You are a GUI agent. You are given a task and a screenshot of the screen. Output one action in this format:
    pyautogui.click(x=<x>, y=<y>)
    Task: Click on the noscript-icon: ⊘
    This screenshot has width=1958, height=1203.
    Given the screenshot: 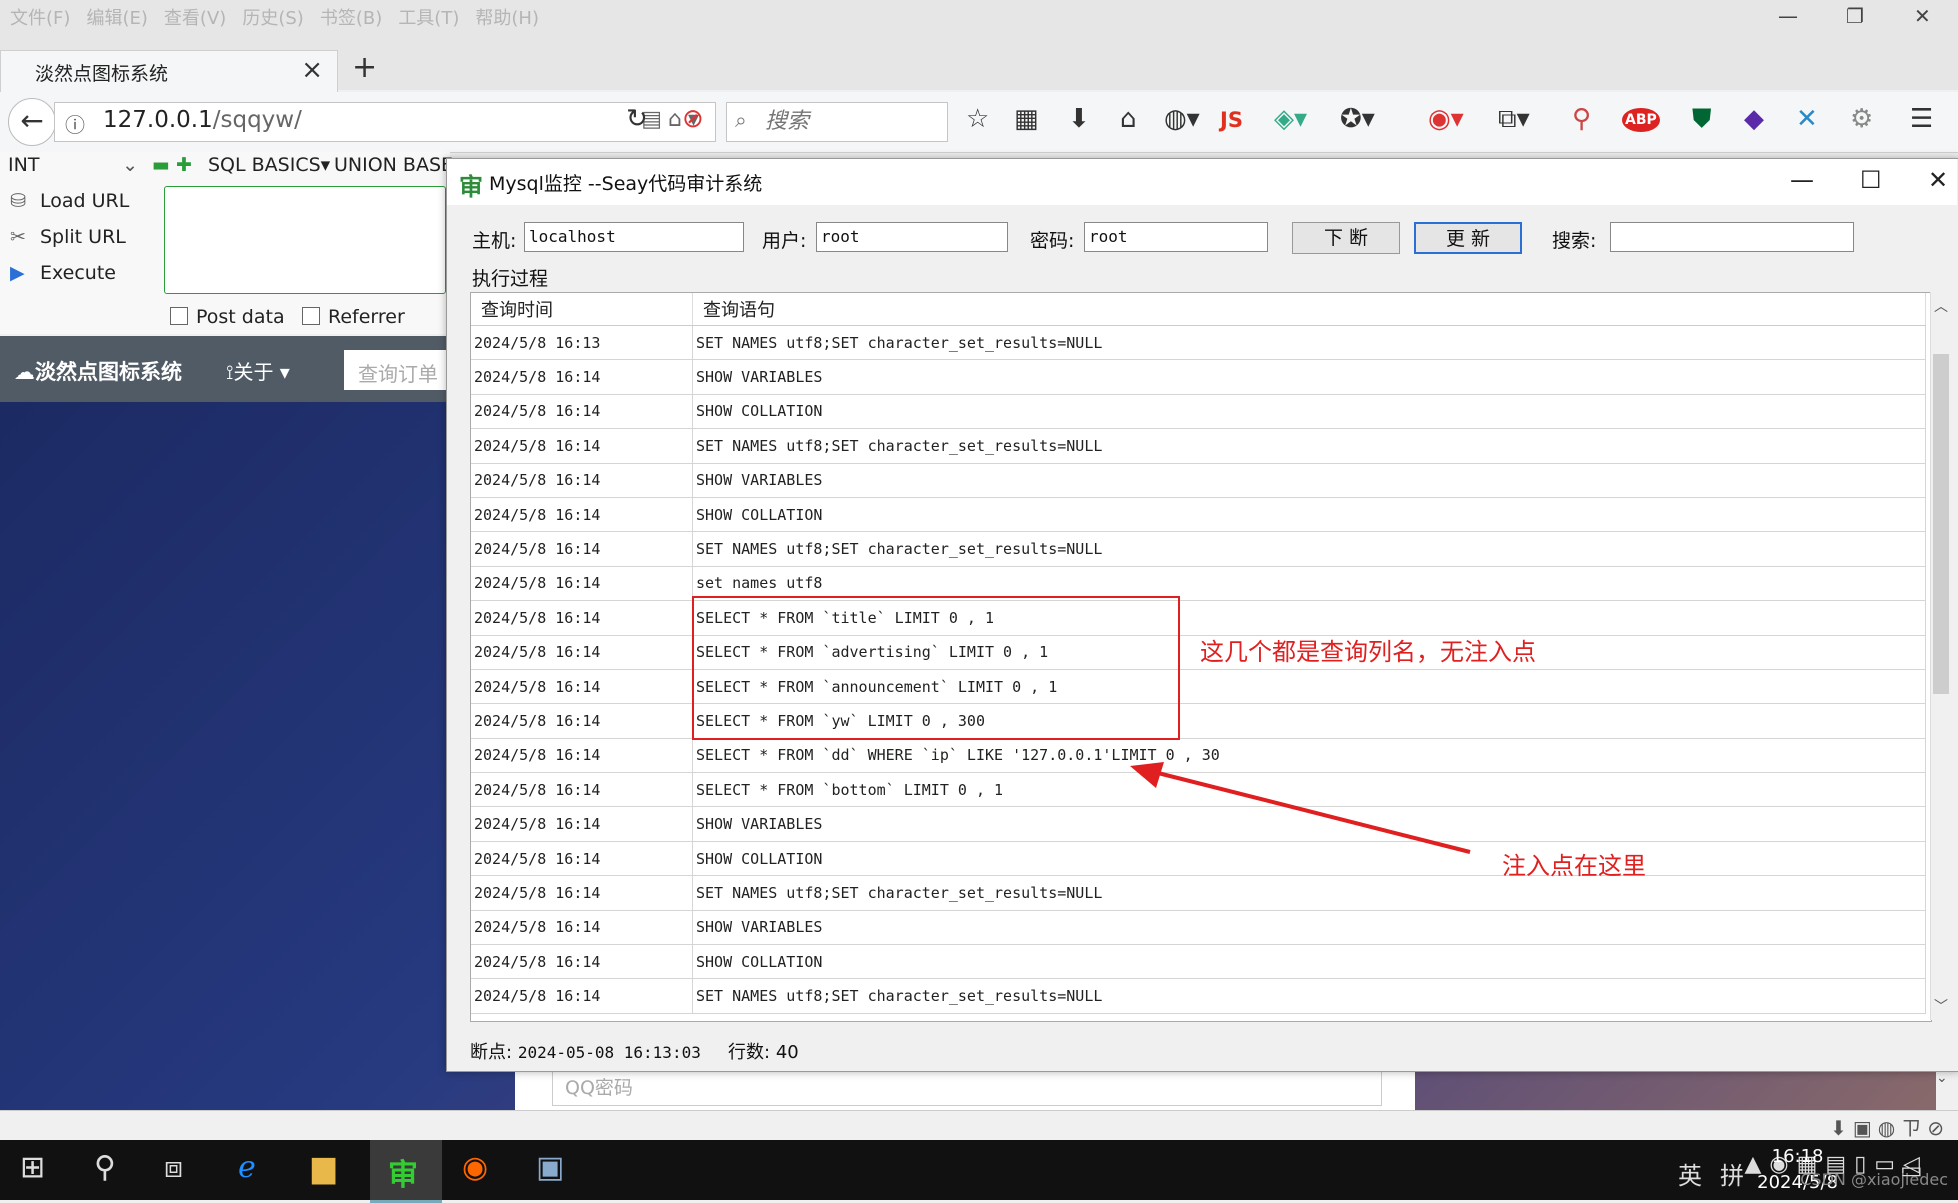 What is the action you would take?
    pyautogui.click(x=693, y=119)
    